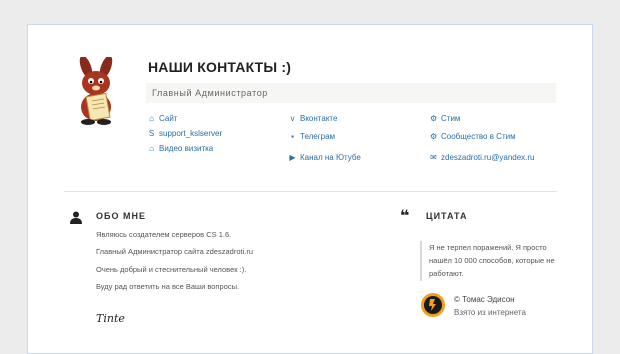 This screenshot has height=354, width=620. I want to click on about-line: Очень добрый и стеснительный человек :)., so click(171, 269).